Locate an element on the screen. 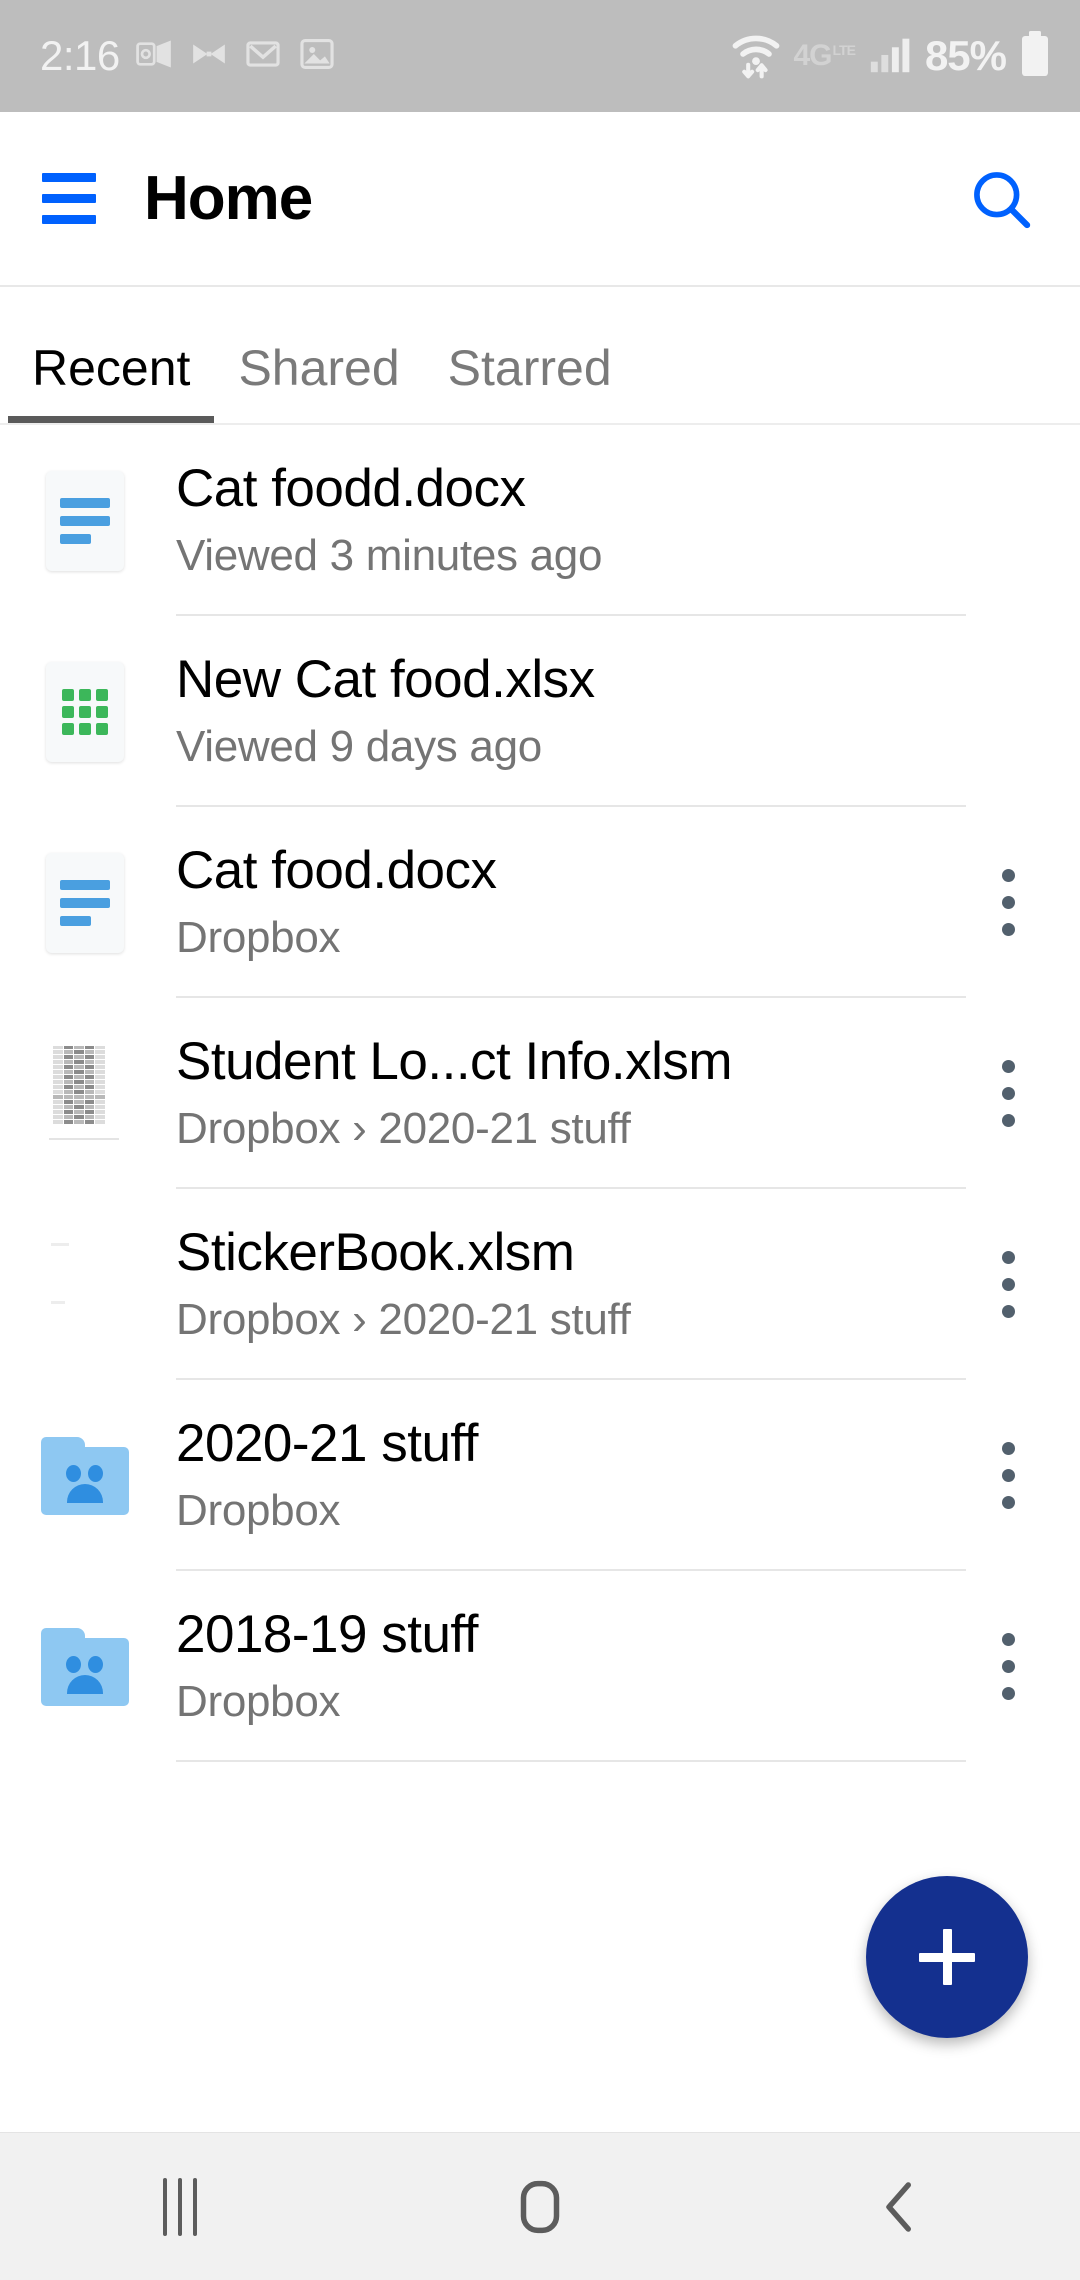  list-item: New Cat food.xlsx Viewed 9 days ago is located at coordinates (540, 711).